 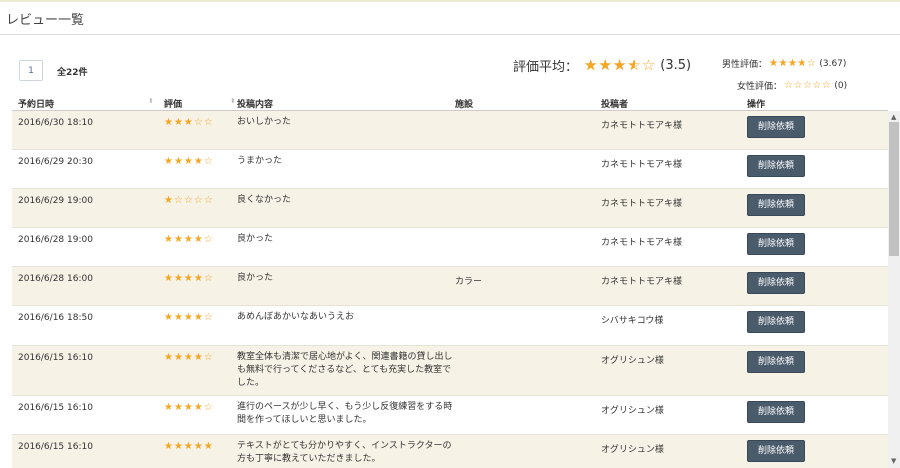 I want to click on female-rating: 女性評価： ☆☆☆☆☆ (0), so click(x=792, y=85).